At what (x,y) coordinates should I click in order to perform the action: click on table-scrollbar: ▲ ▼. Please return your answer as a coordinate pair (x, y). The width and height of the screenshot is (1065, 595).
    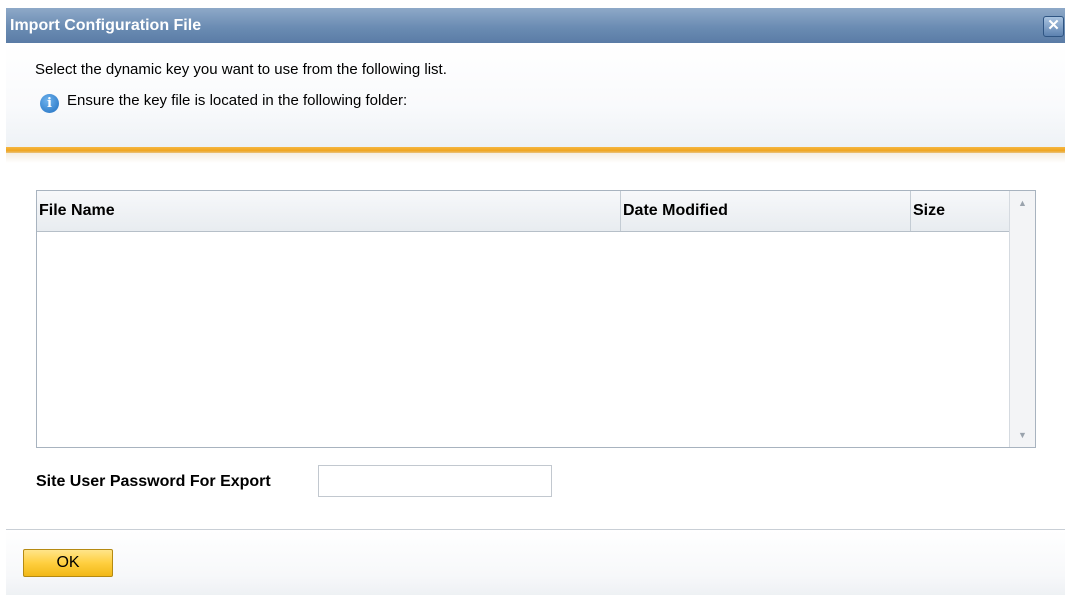
    Looking at the image, I should click on (1022, 319).